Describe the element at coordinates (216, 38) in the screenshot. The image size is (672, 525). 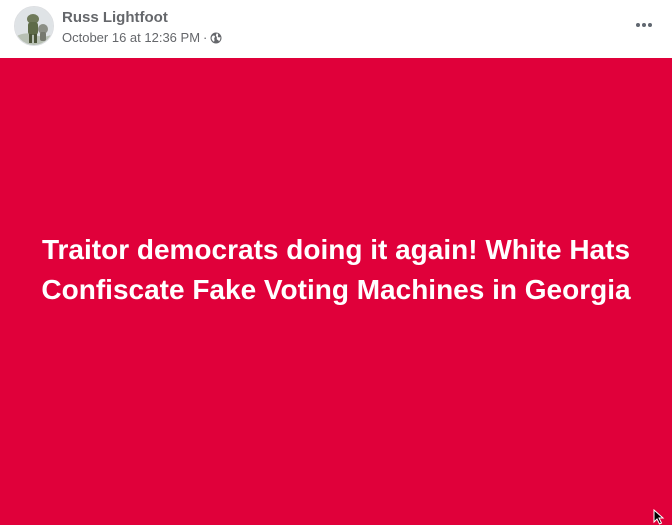
I see `globe-icon` at that location.